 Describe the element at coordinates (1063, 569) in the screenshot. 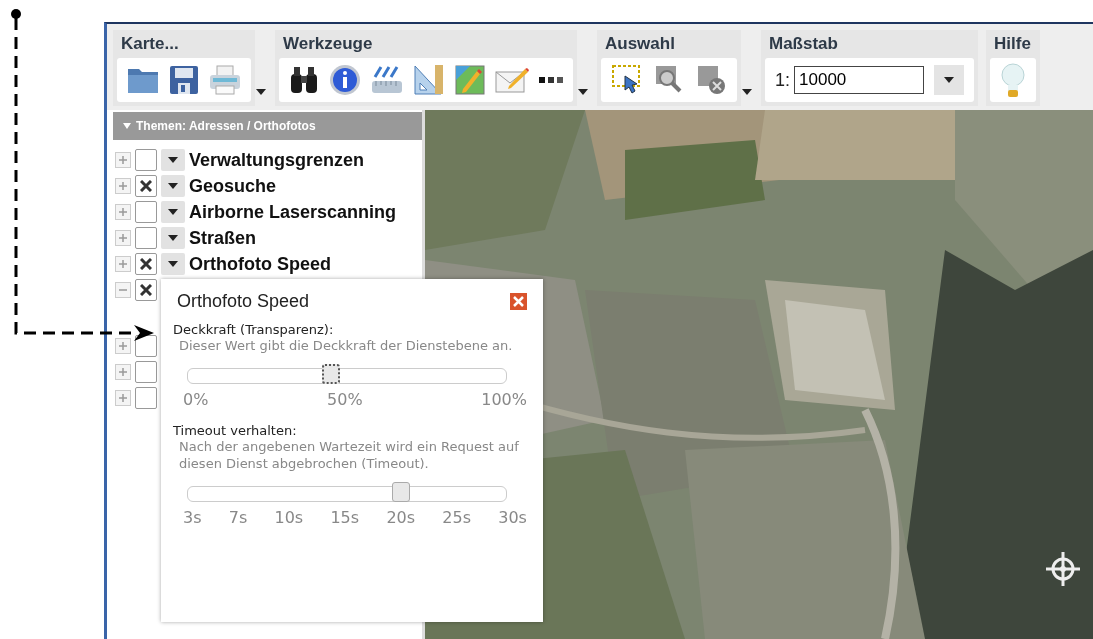

I see `navigation-icon` at that location.